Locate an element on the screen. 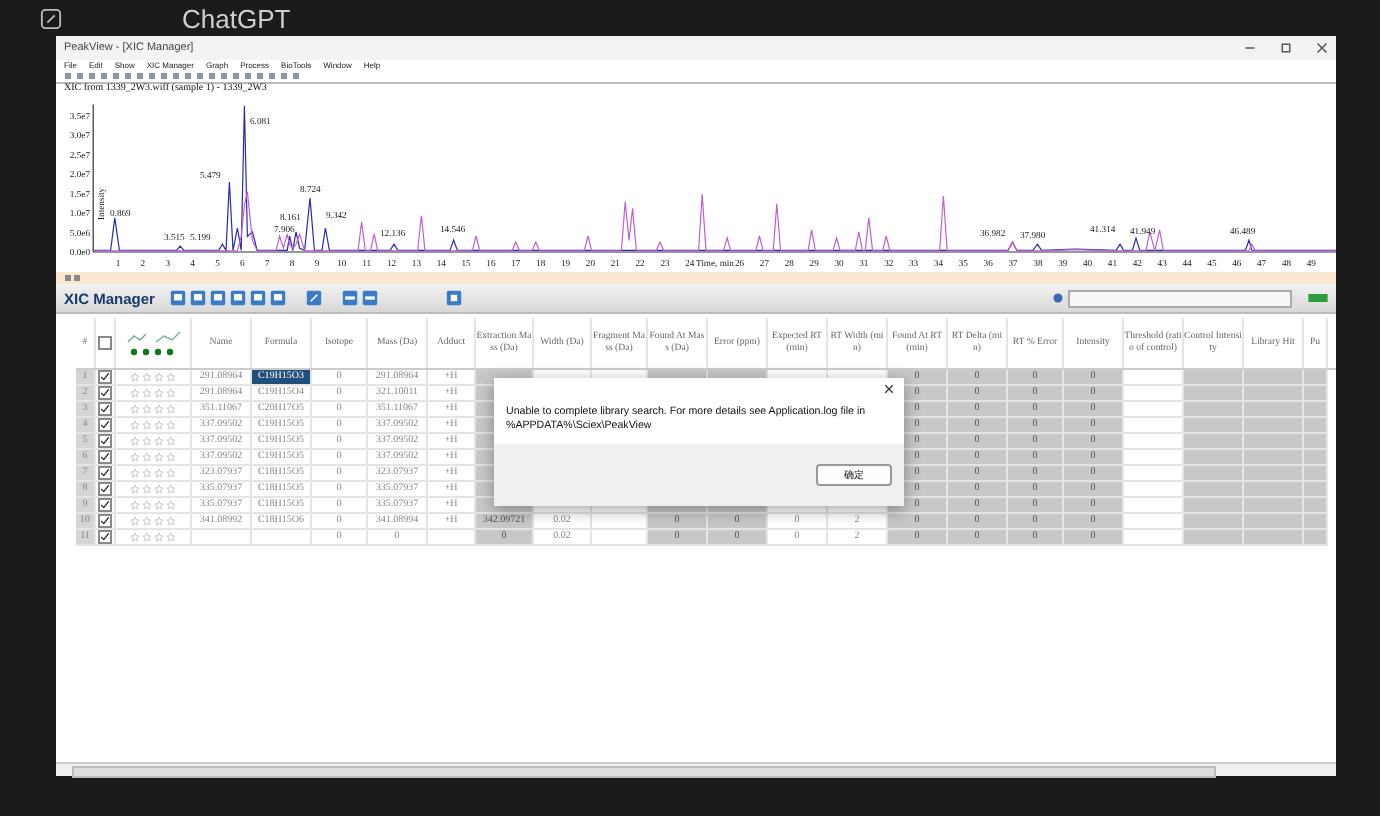 This screenshot has width=1380, height=816. app-title: ChatGPT is located at coordinates (236, 18).